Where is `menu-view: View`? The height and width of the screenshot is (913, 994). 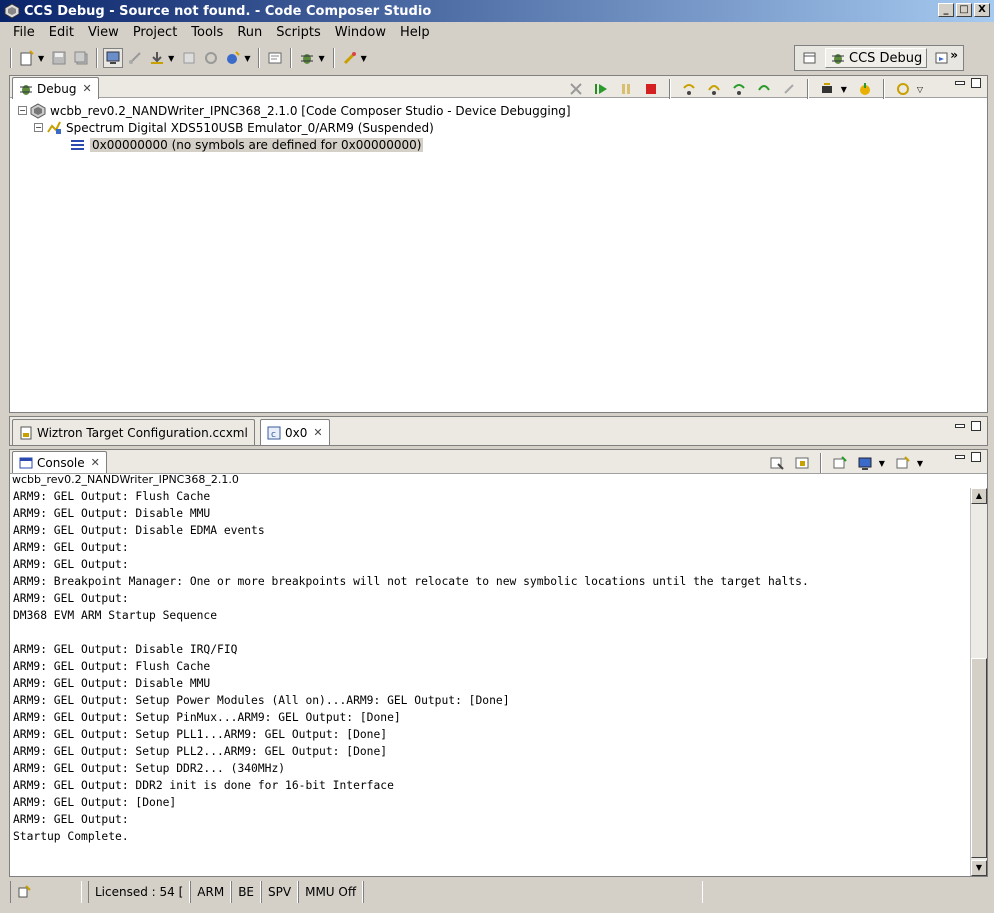
menu-view: View is located at coordinates (103, 32).